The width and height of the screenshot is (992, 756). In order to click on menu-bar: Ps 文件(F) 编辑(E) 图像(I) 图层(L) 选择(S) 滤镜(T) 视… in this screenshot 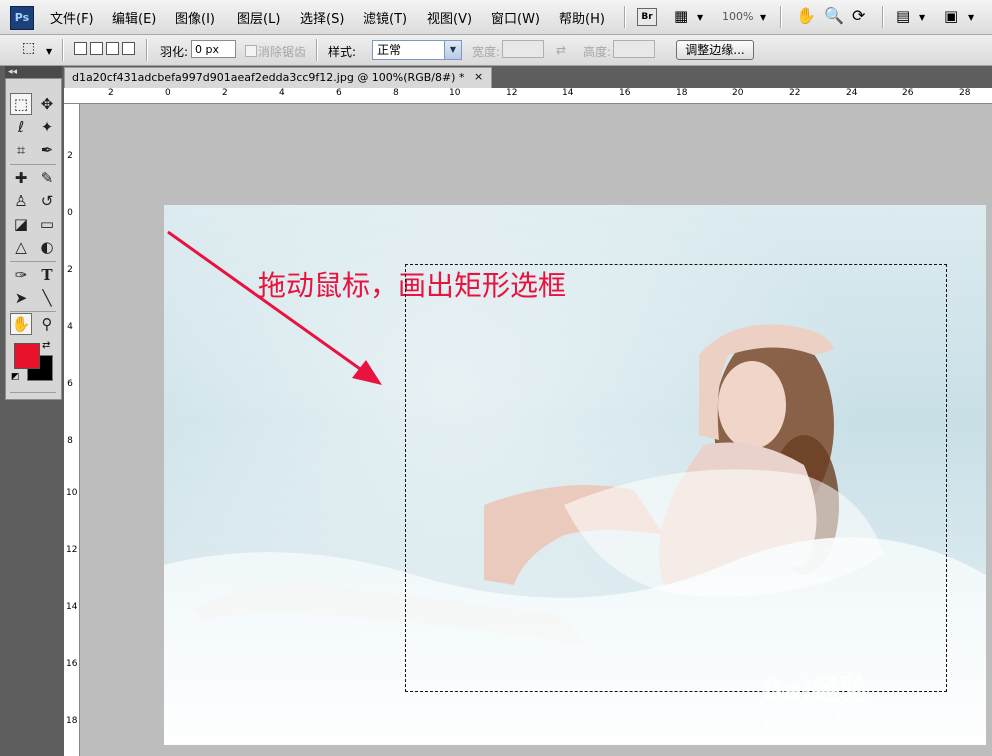, I will do `click(496, 17)`.